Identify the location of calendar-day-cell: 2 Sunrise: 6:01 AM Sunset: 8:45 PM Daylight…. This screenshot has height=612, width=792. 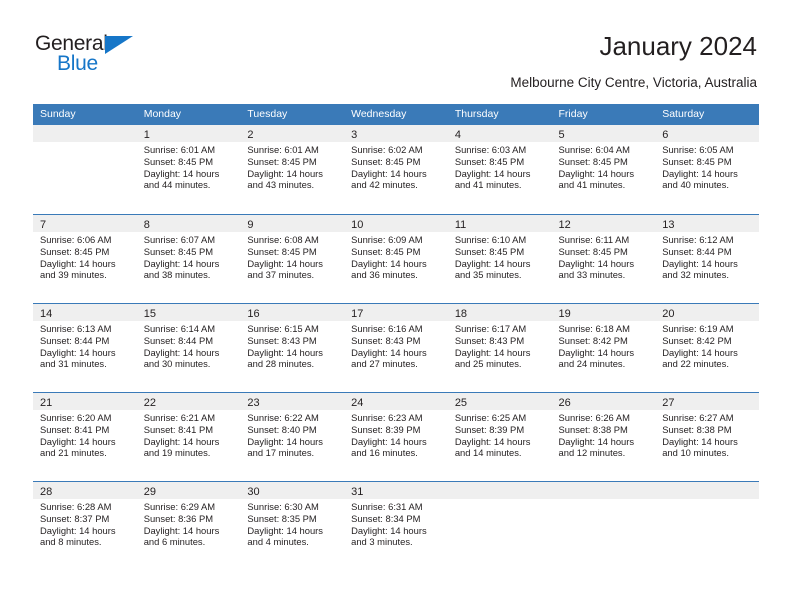
(292, 169).